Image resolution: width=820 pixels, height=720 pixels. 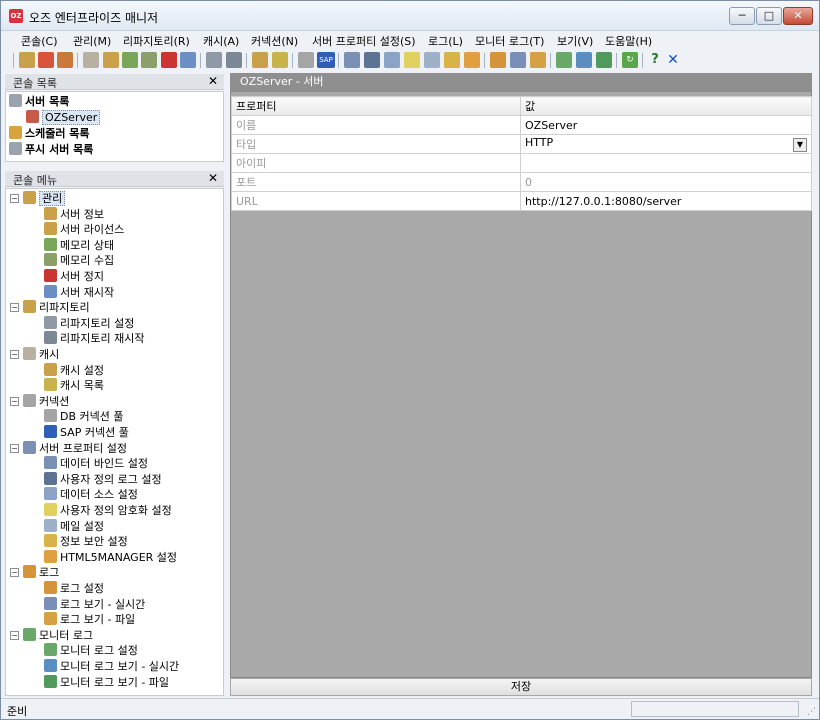 I want to click on tree-item: DB 커넥션 풀, so click(x=84, y=417).